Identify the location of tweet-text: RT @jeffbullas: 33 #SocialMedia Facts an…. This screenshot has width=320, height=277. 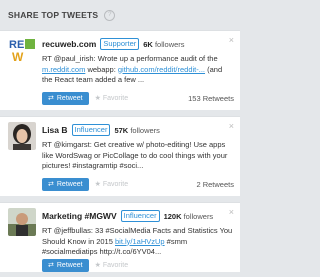
(137, 241).